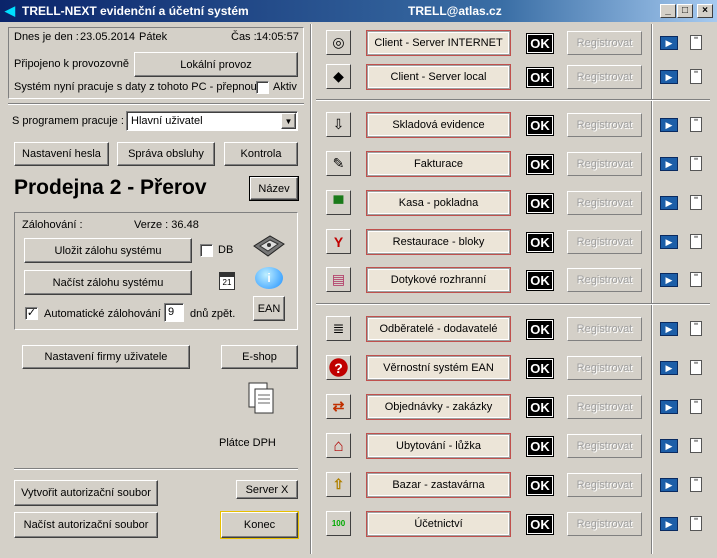 The width and height of the screenshot is (717, 558). I want to click on calendar-icon: 21, so click(227, 281).